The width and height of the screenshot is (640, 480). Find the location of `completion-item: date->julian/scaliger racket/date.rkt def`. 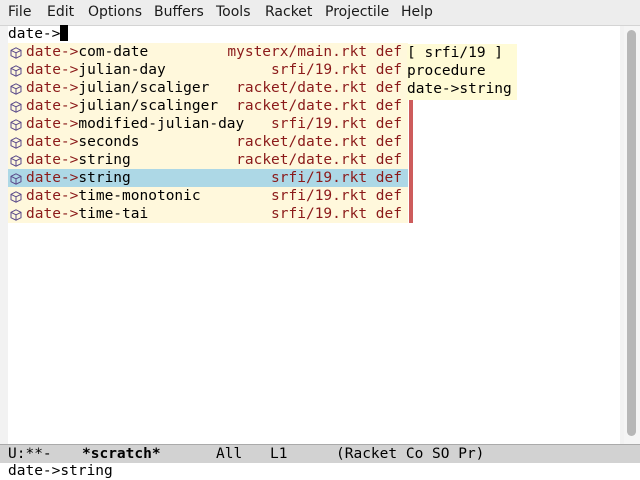

completion-item: date->julian/scaliger racket/date.rkt def is located at coordinates (208, 88).